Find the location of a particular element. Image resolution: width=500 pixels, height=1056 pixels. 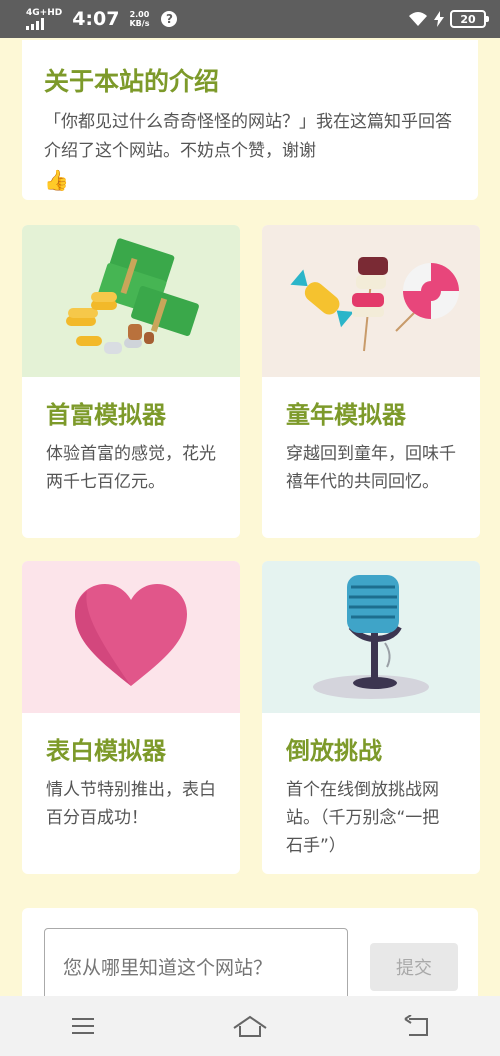

signal-icon: 4G+HD is located at coordinates (44, 18).